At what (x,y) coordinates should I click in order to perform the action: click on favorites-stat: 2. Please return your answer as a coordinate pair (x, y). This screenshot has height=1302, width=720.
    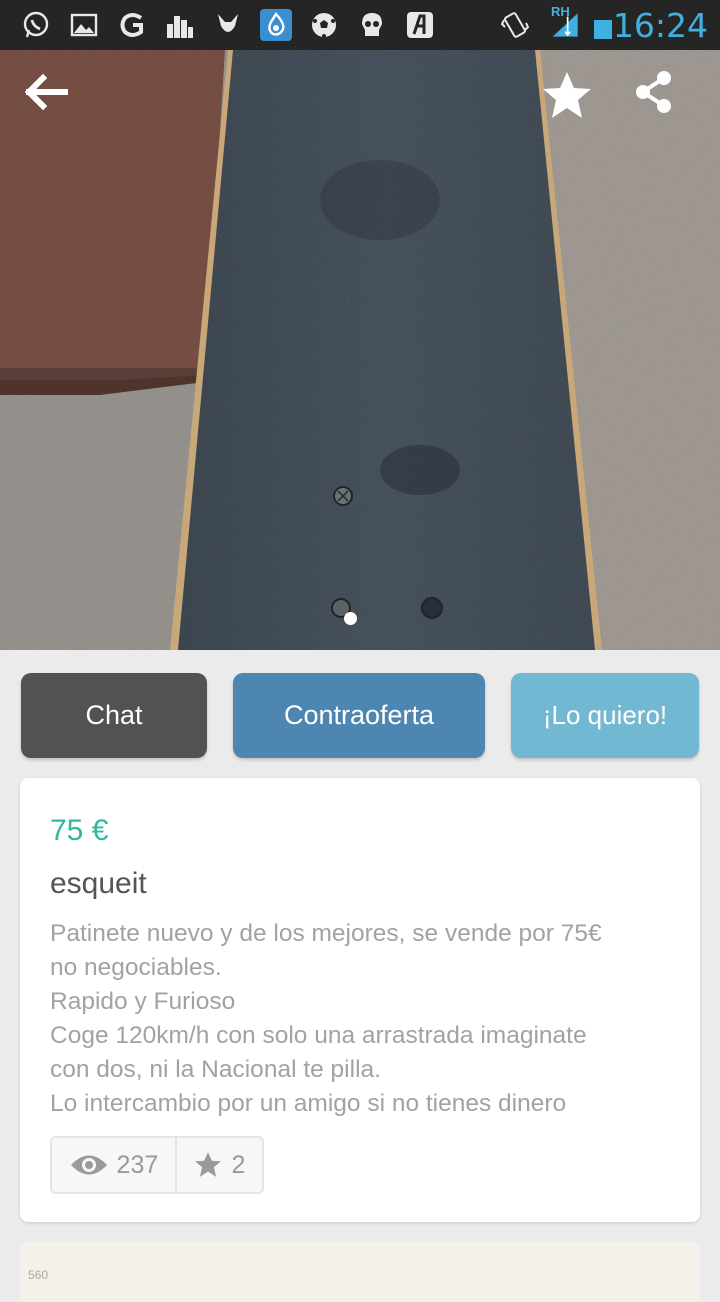
    Looking at the image, I should click on (219, 1165).